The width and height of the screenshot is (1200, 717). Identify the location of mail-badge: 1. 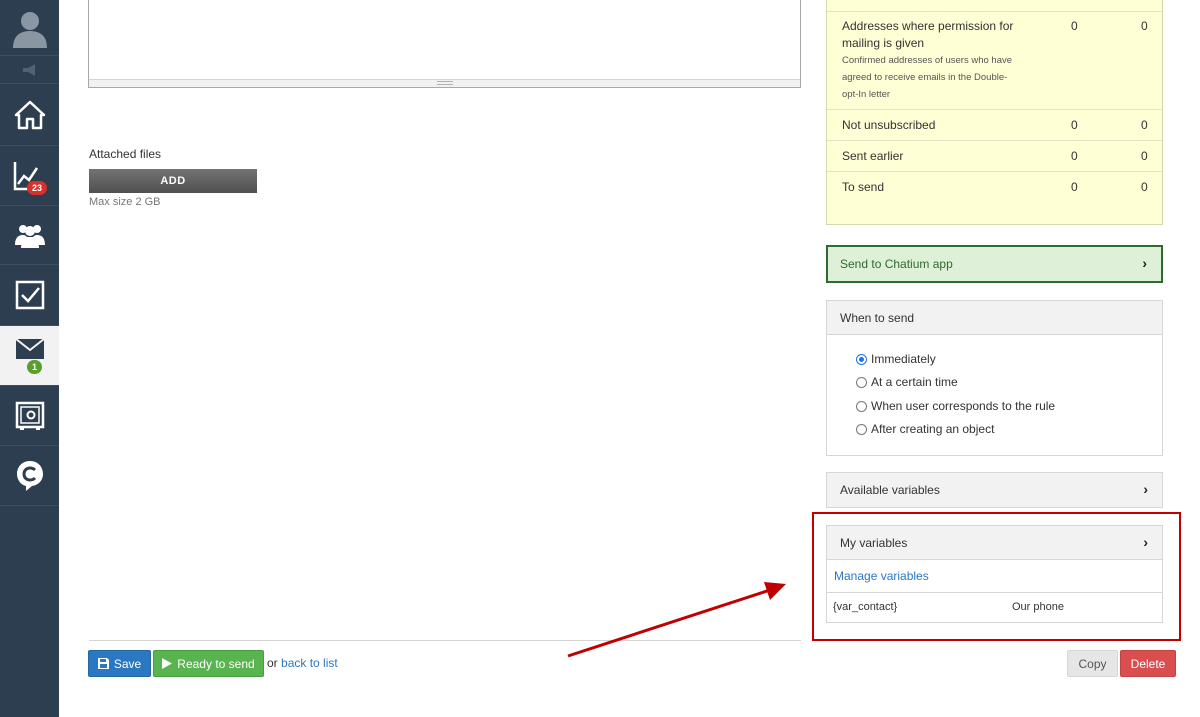
(35, 367).